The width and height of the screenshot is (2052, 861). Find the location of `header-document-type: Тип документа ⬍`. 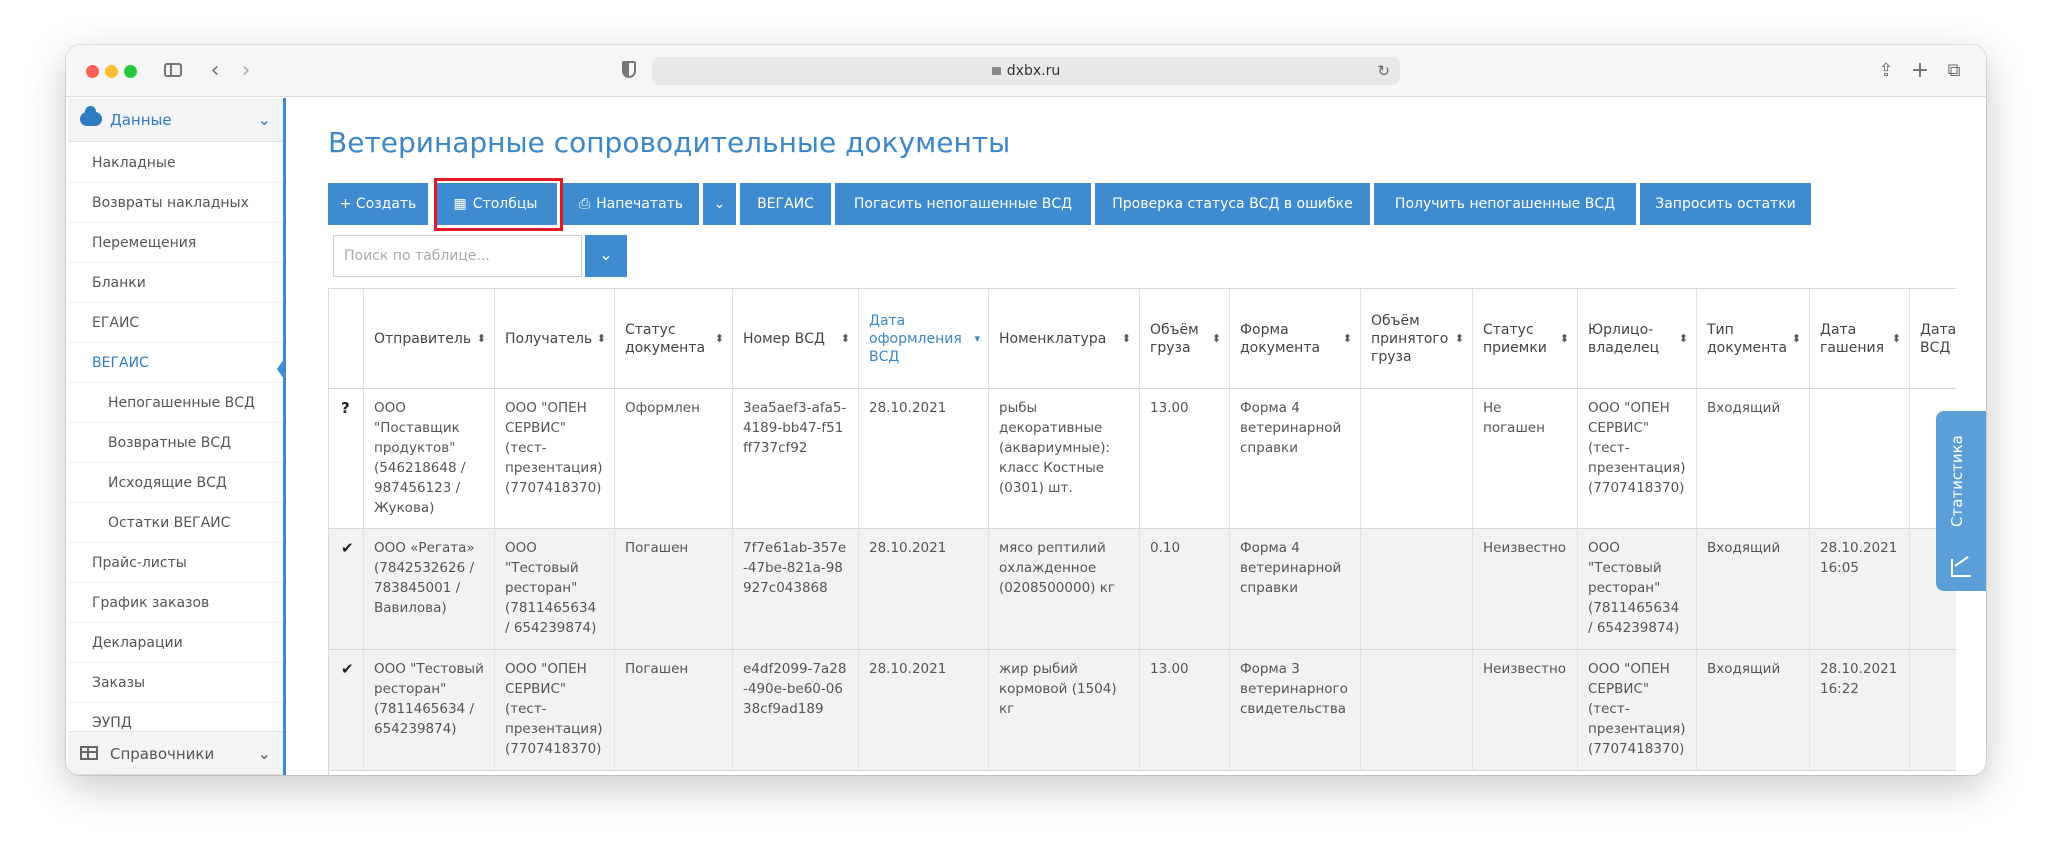

header-document-type: Тип документа ⬍ is located at coordinates (1753, 338).